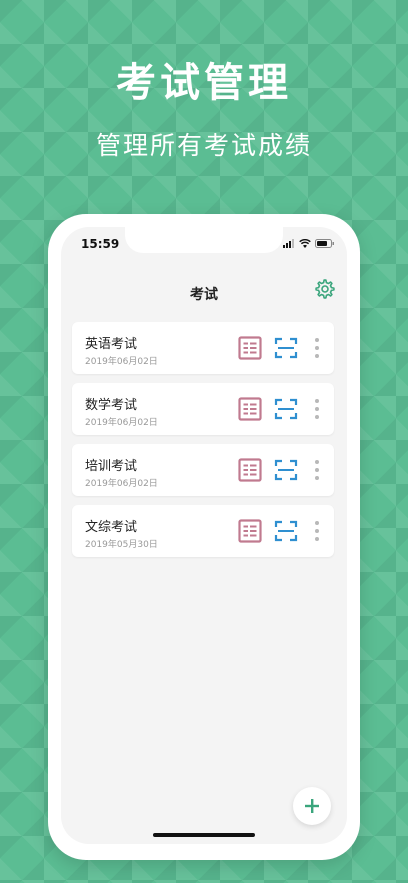 This screenshot has width=408, height=883. What do you see at coordinates (111, 405) in the screenshot?
I see `exam-name: 数学考试` at bounding box center [111, 405].